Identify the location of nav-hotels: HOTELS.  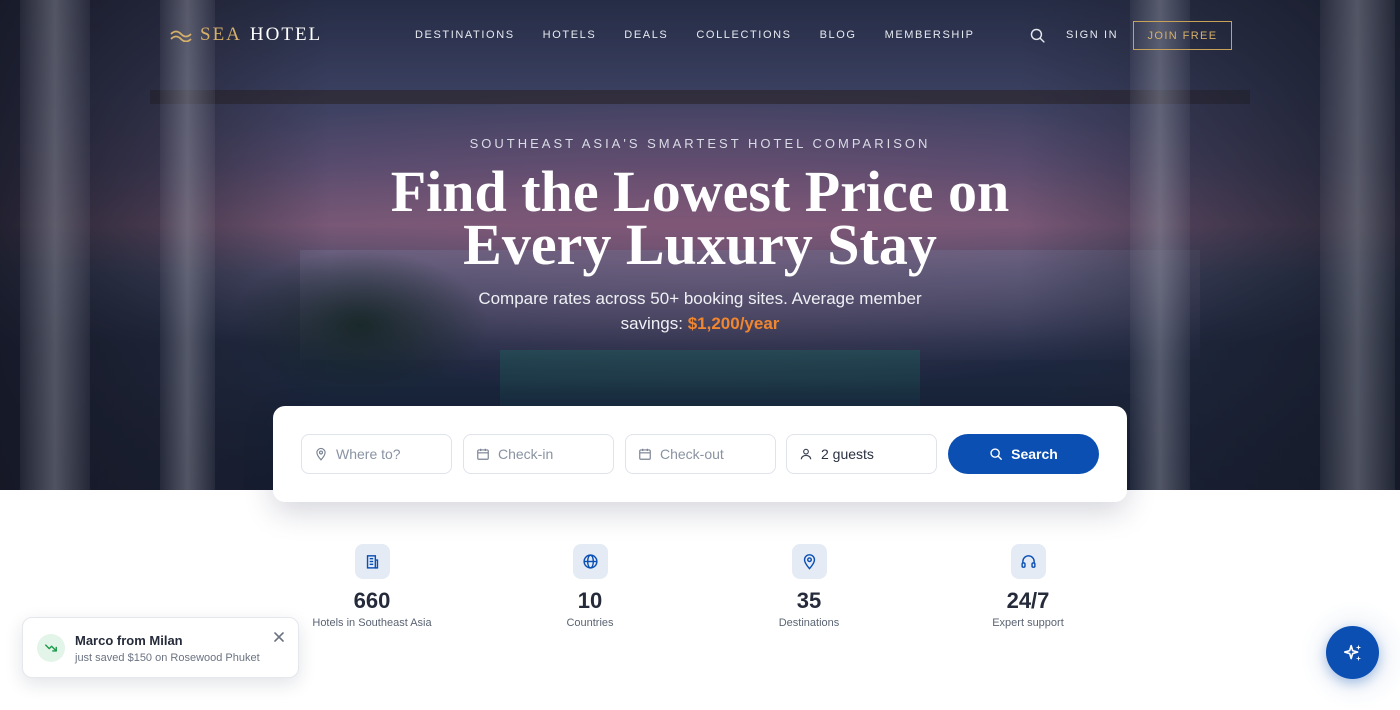
(570, 35).